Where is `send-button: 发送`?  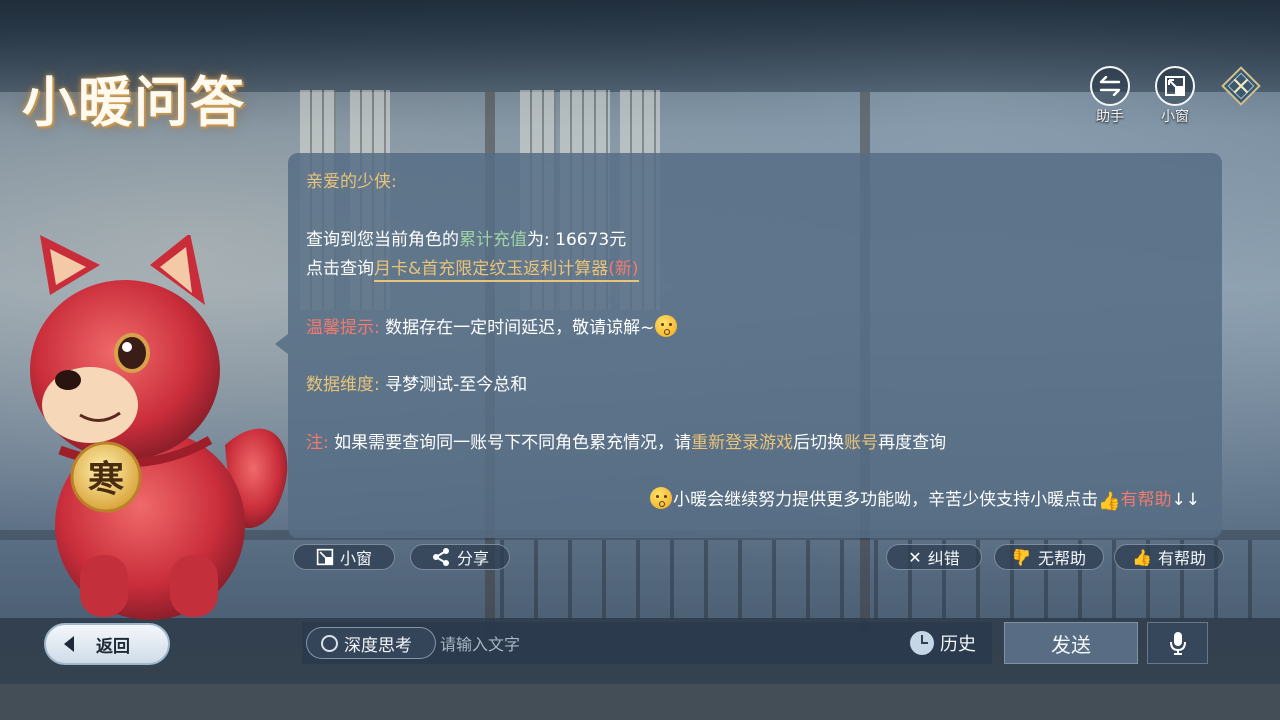 send-button: 发送 is located at coordinates (1071, 643).